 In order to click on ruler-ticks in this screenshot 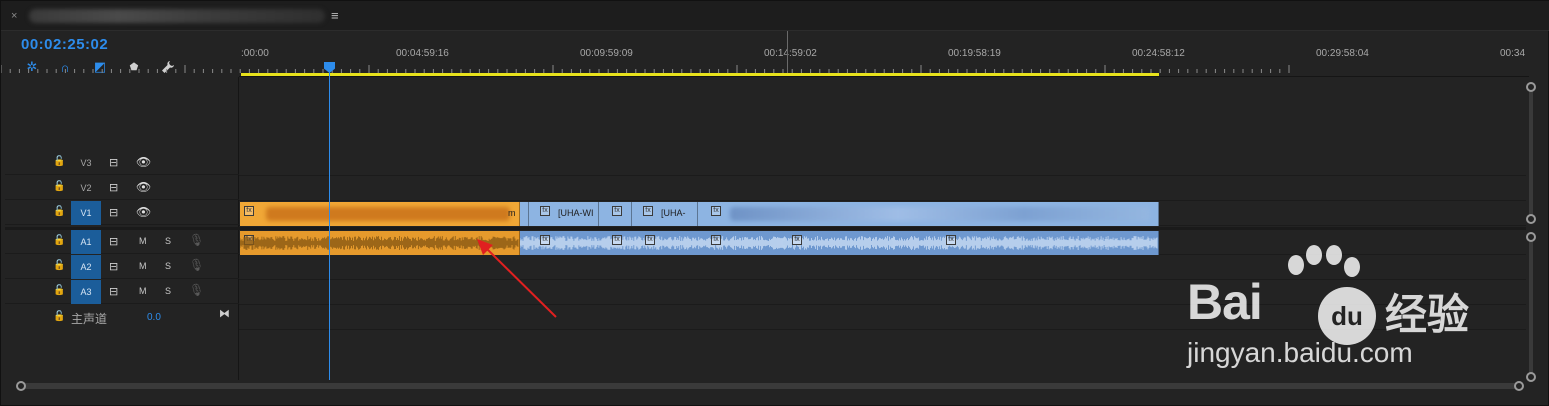, I will do `click(645, 69)`.